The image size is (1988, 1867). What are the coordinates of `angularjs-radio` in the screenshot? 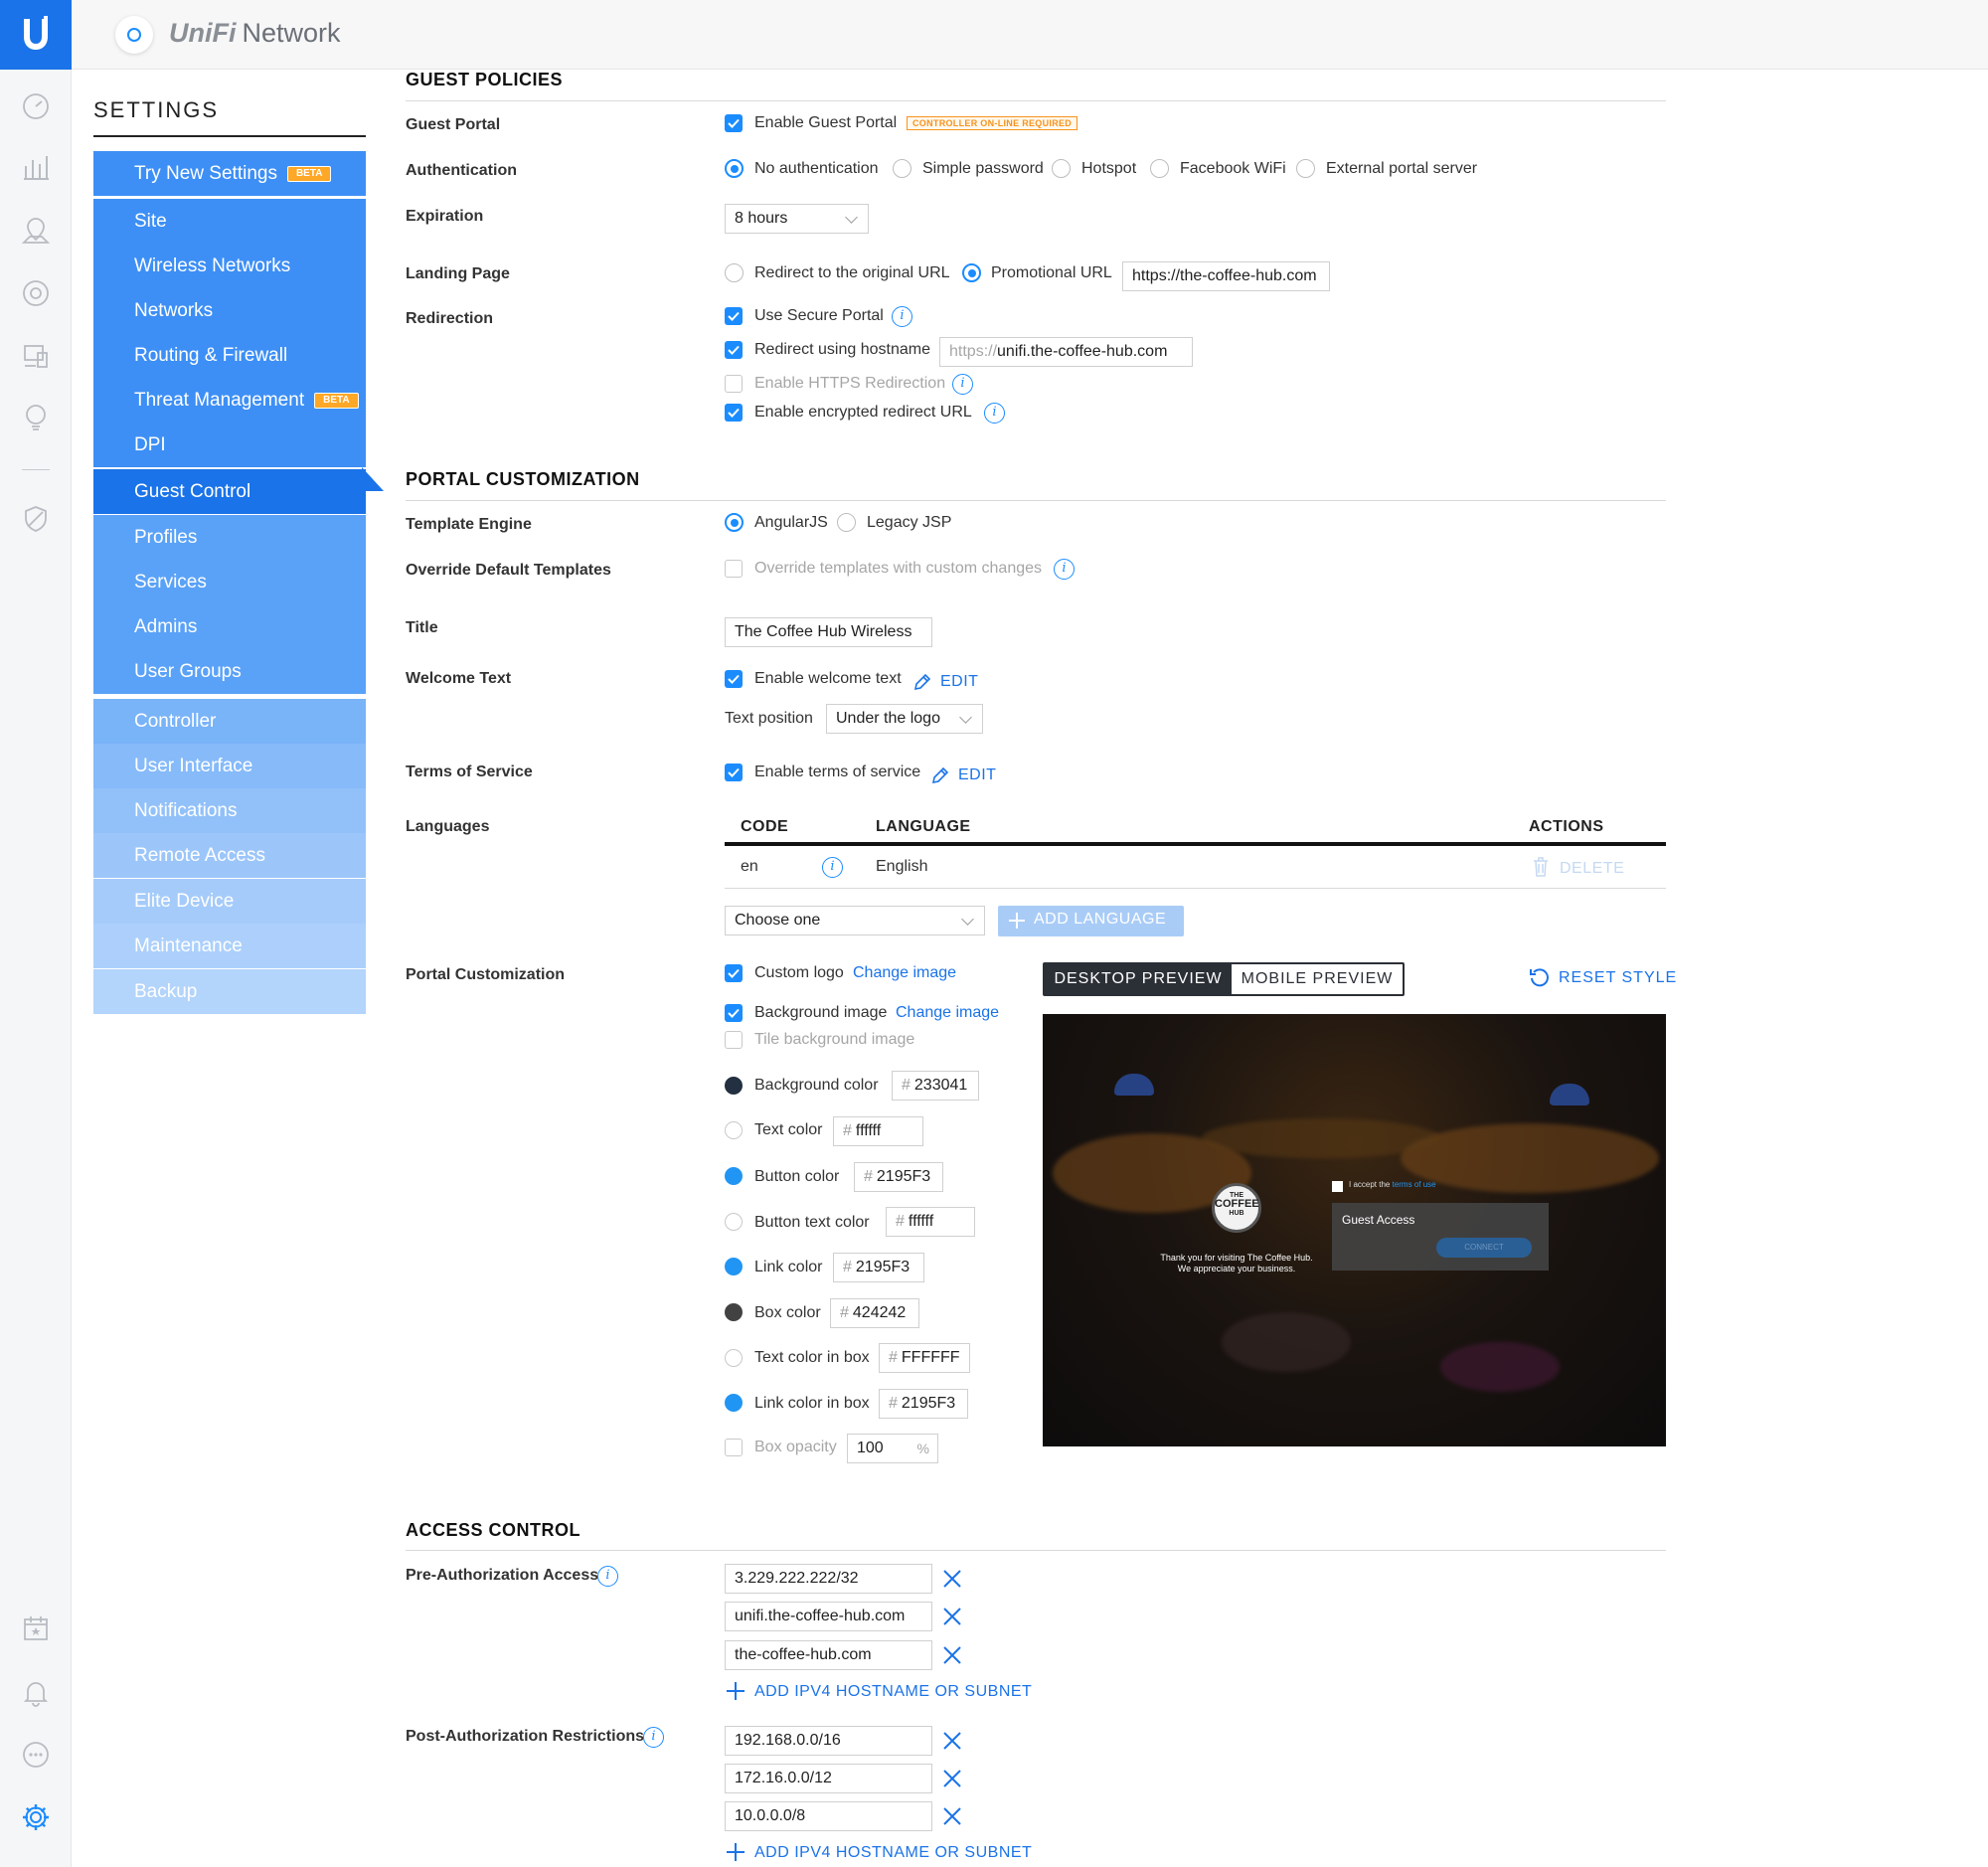 It's located at (734, 522).